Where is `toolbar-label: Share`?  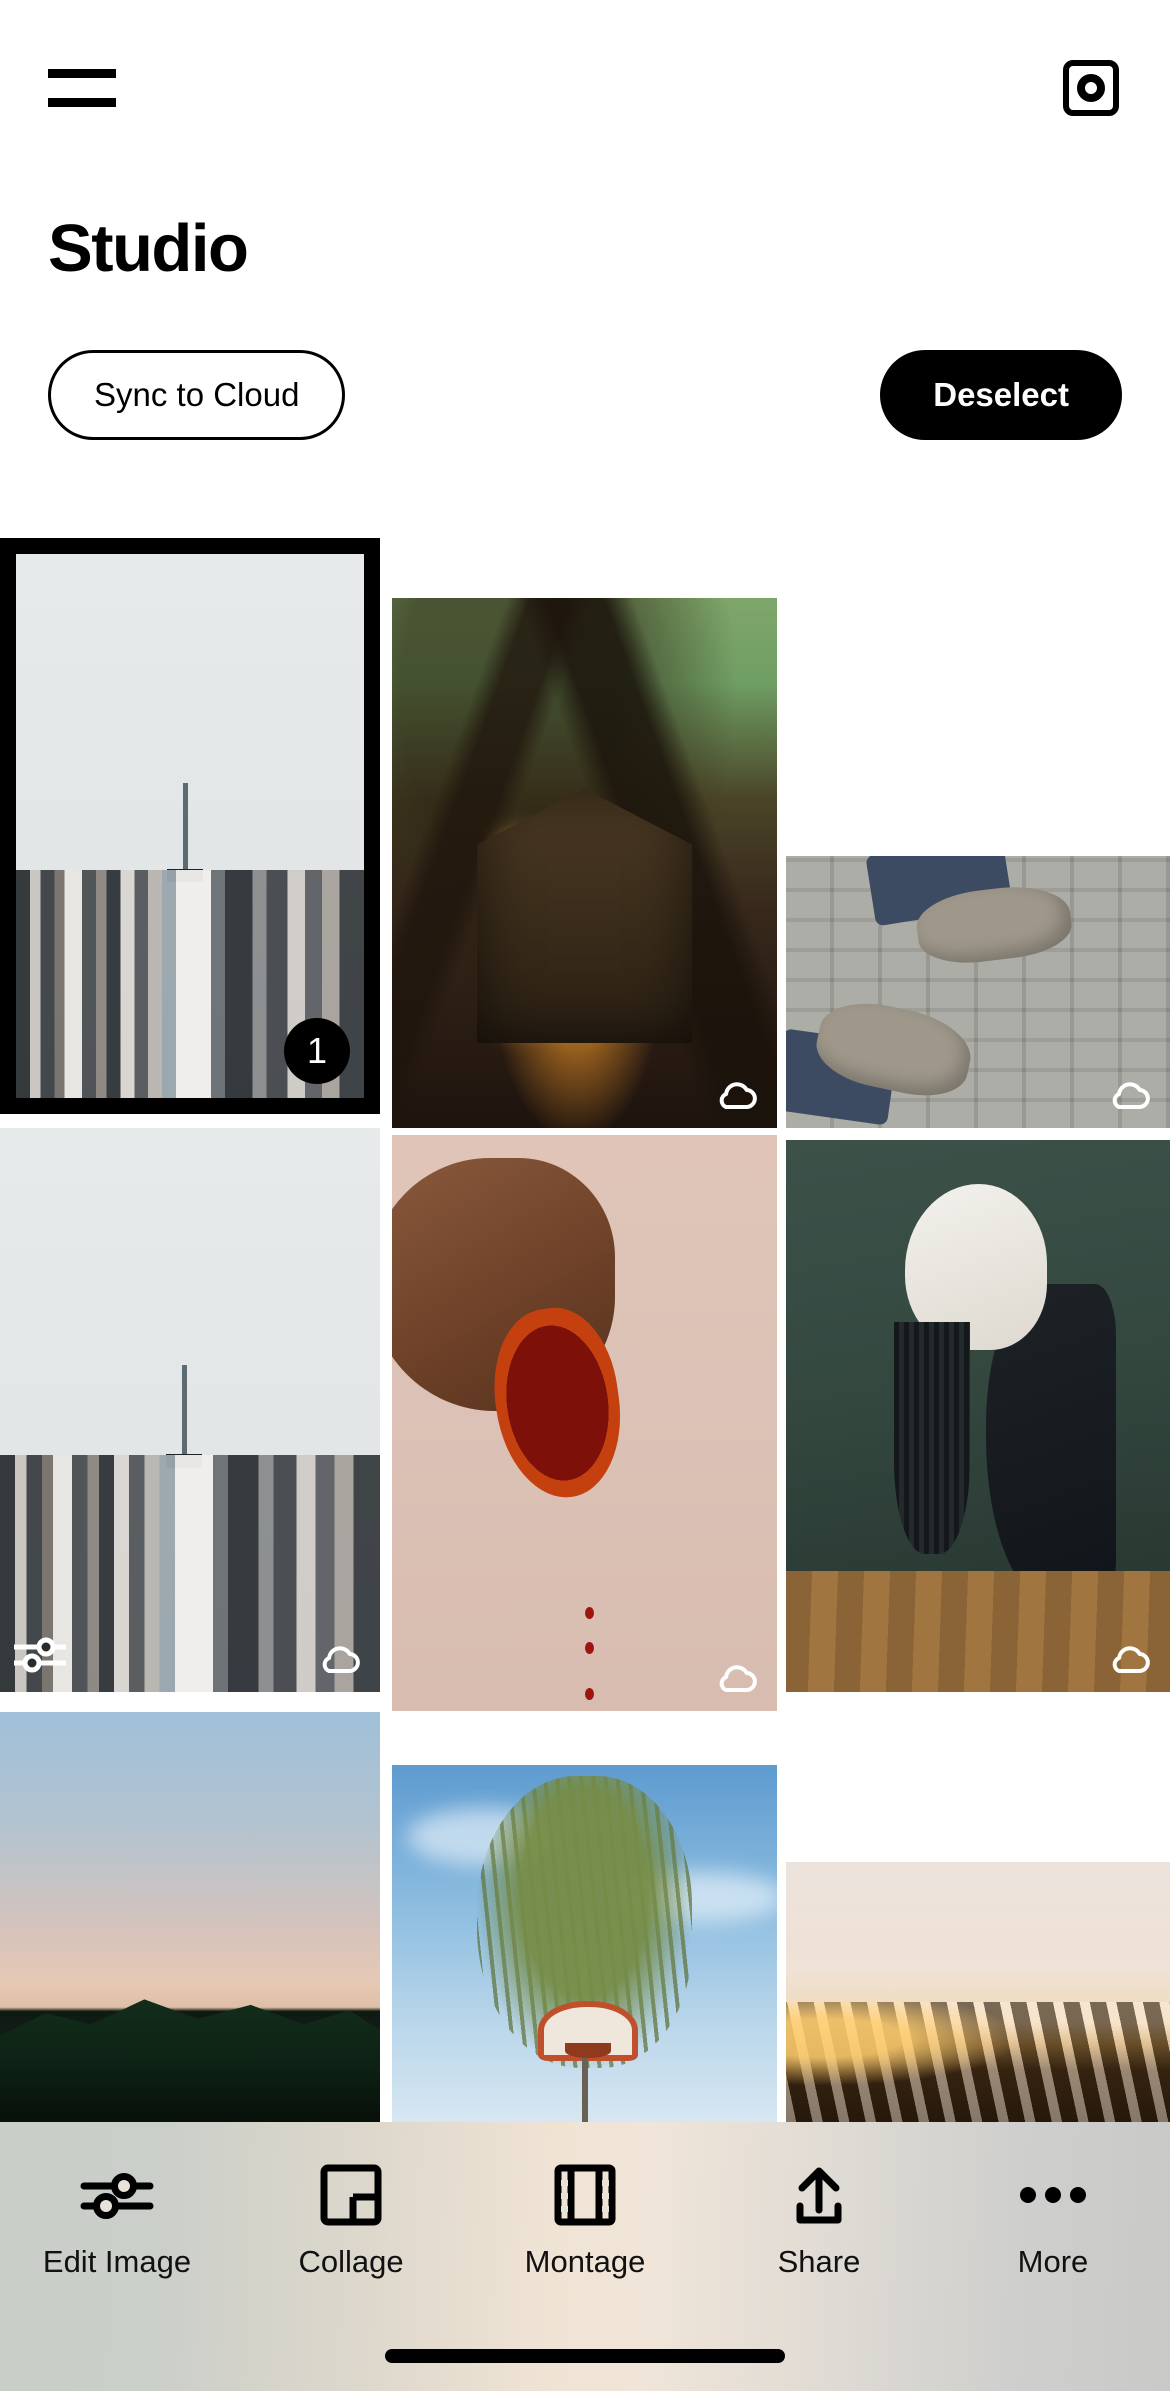
toolbar-label: Share is located at coordinates (819, 2261).